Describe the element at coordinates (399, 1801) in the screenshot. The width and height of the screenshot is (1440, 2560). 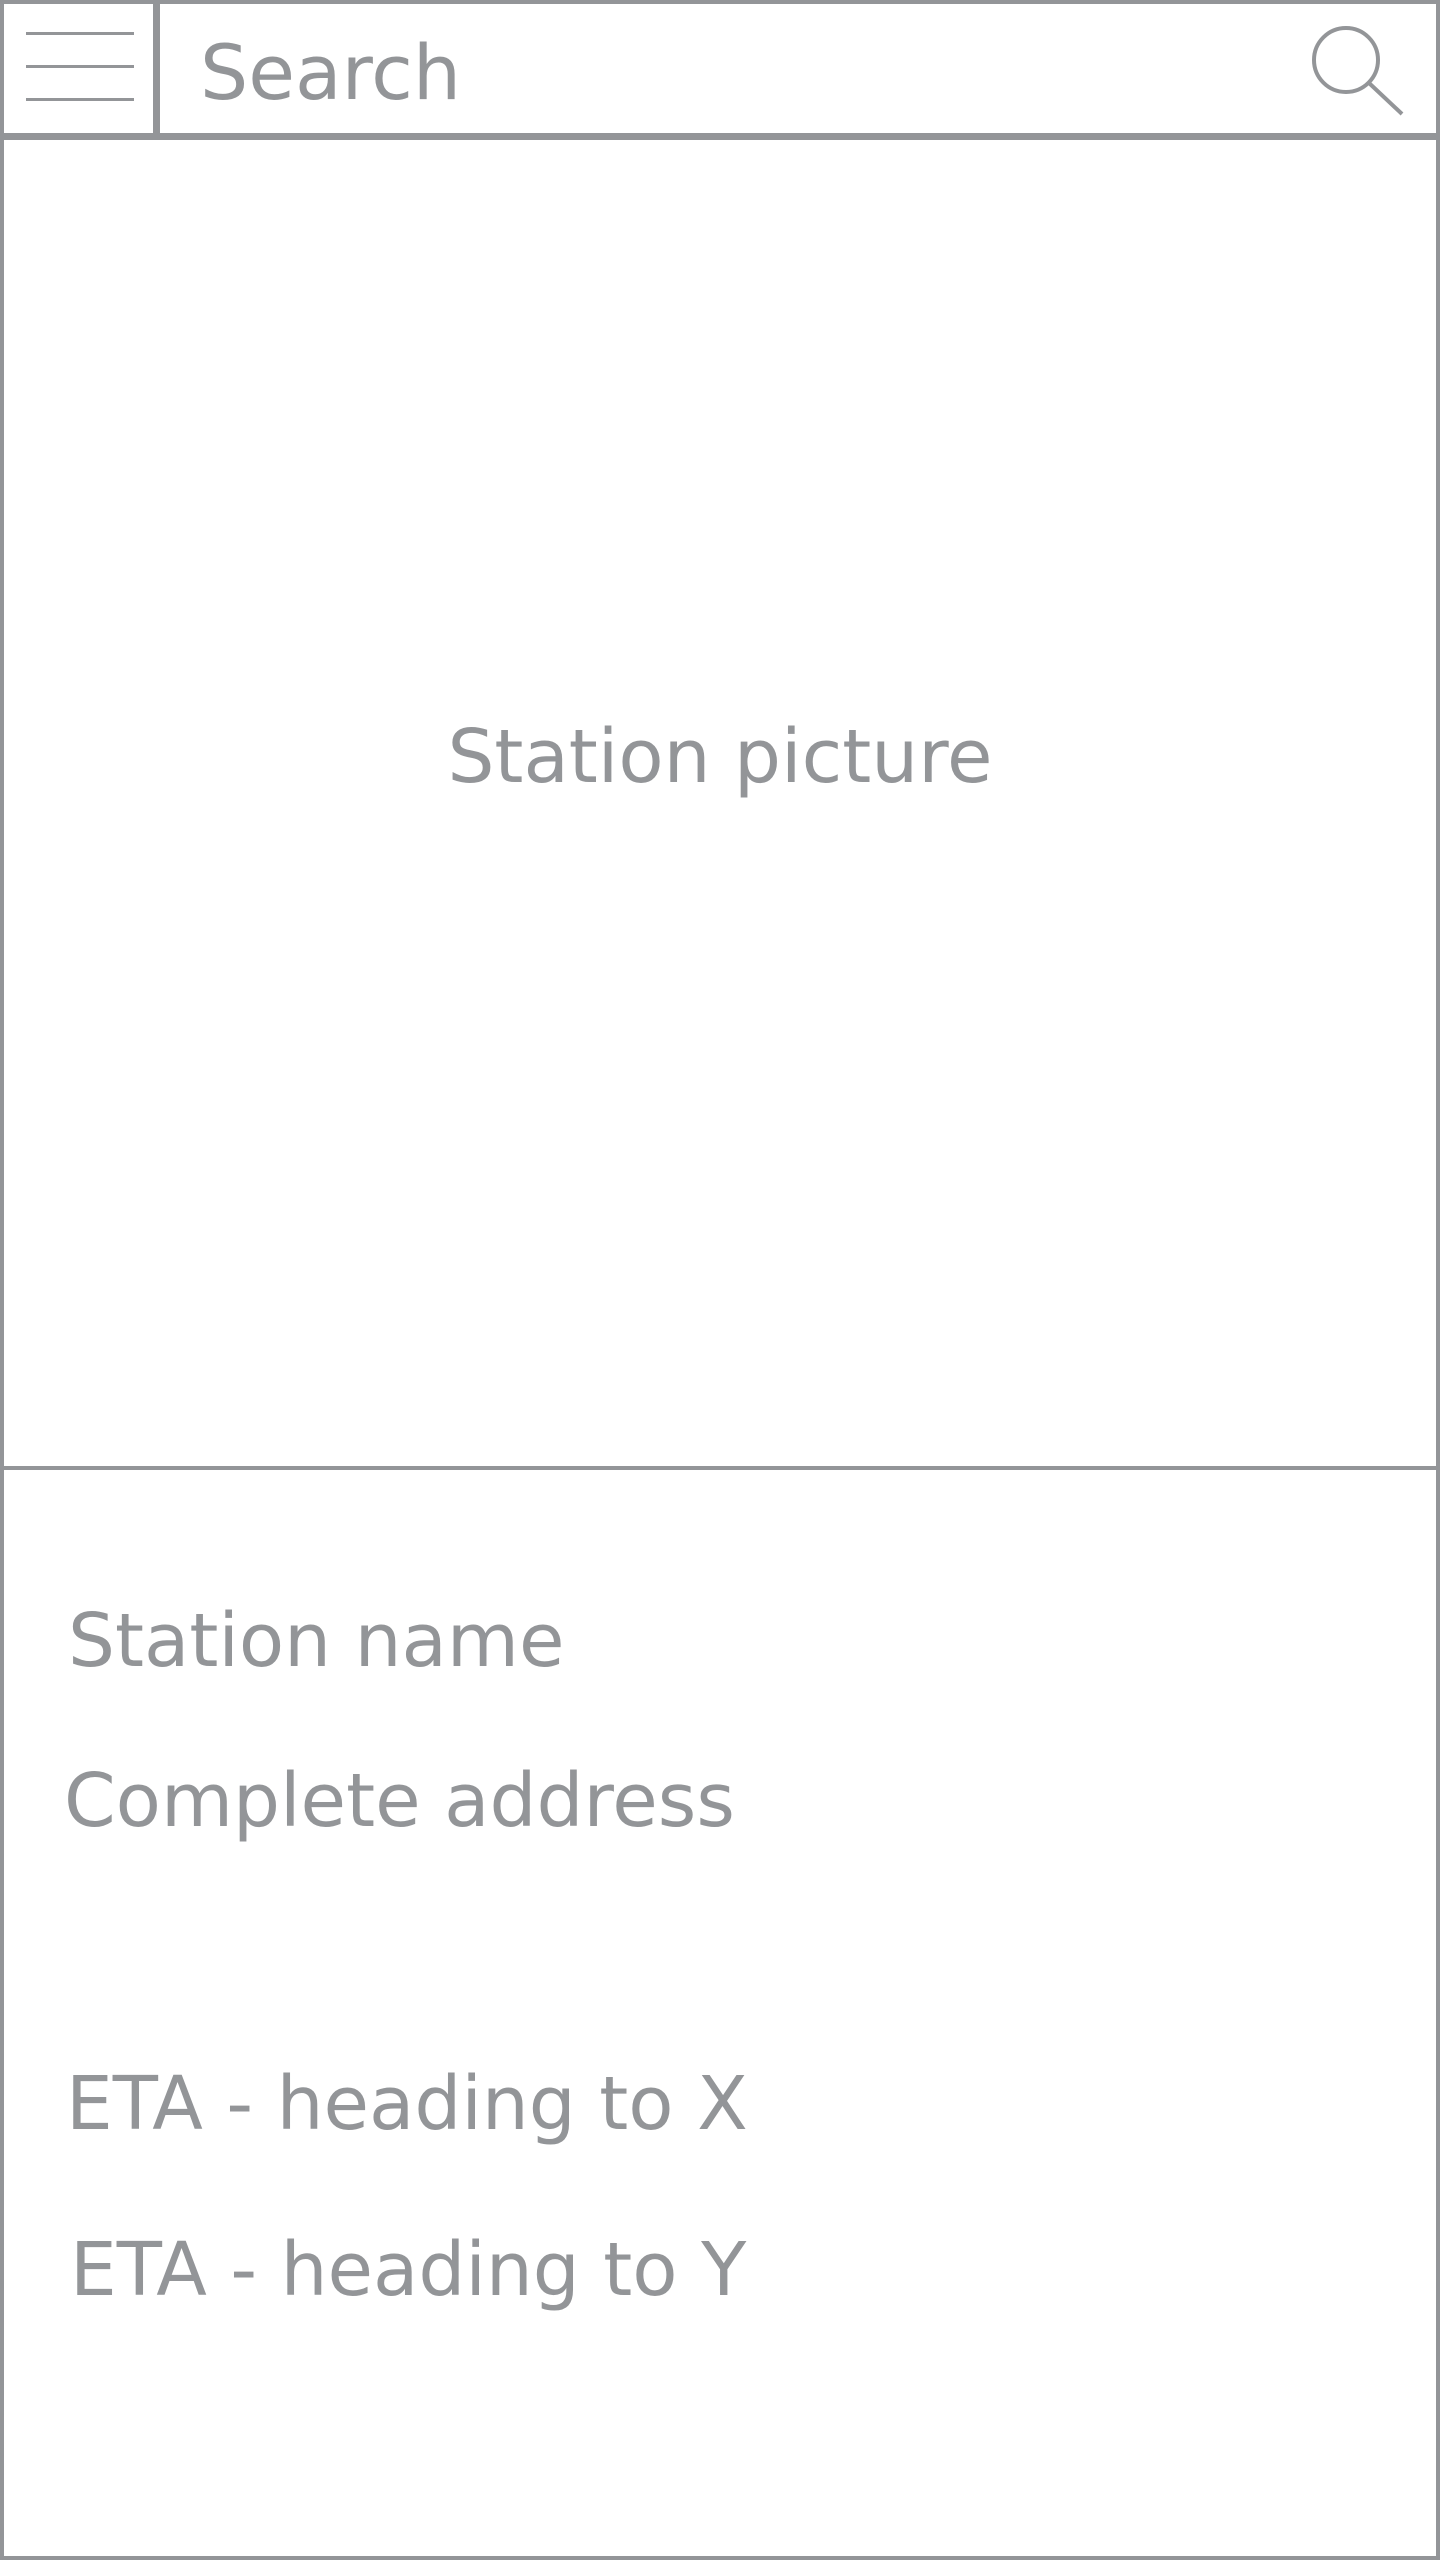
I see `station-address: Complete address` at that location.